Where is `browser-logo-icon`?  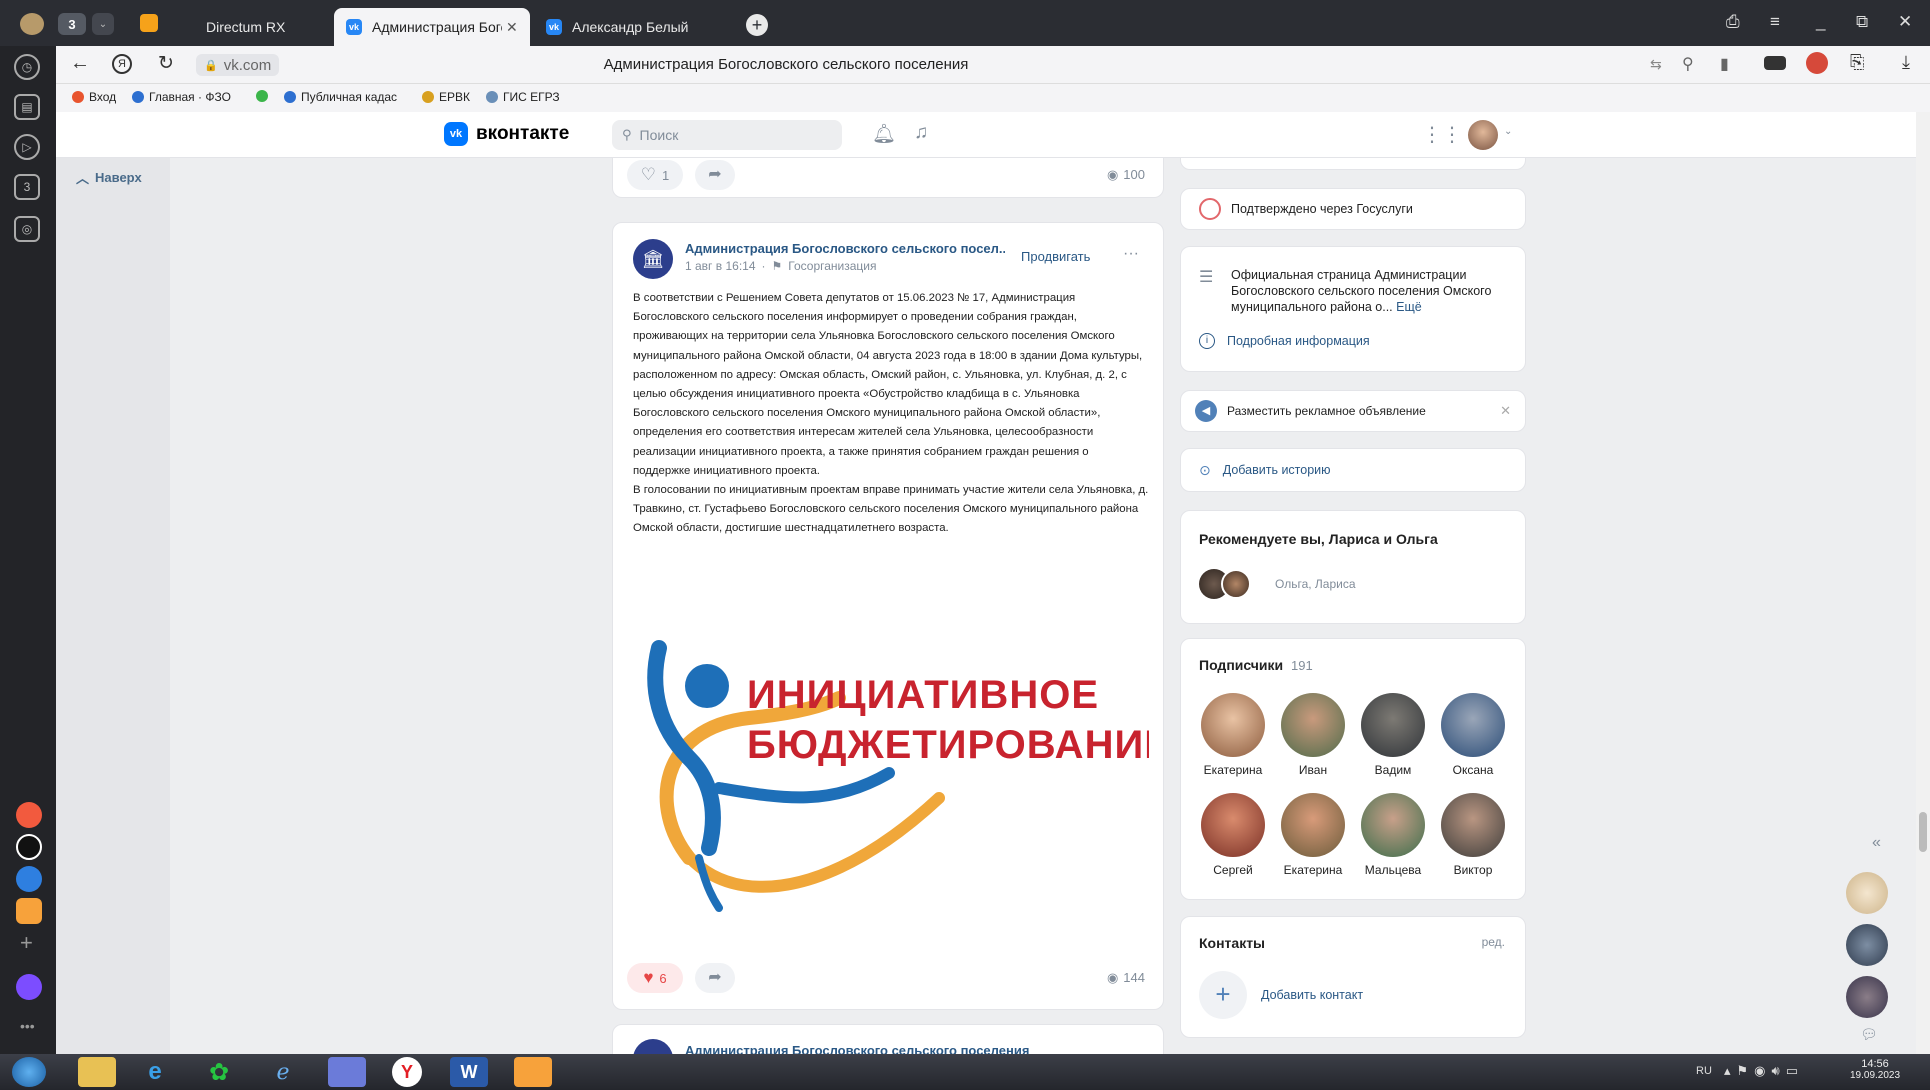
browser-logo-icon is located at coordinates (32, 24).